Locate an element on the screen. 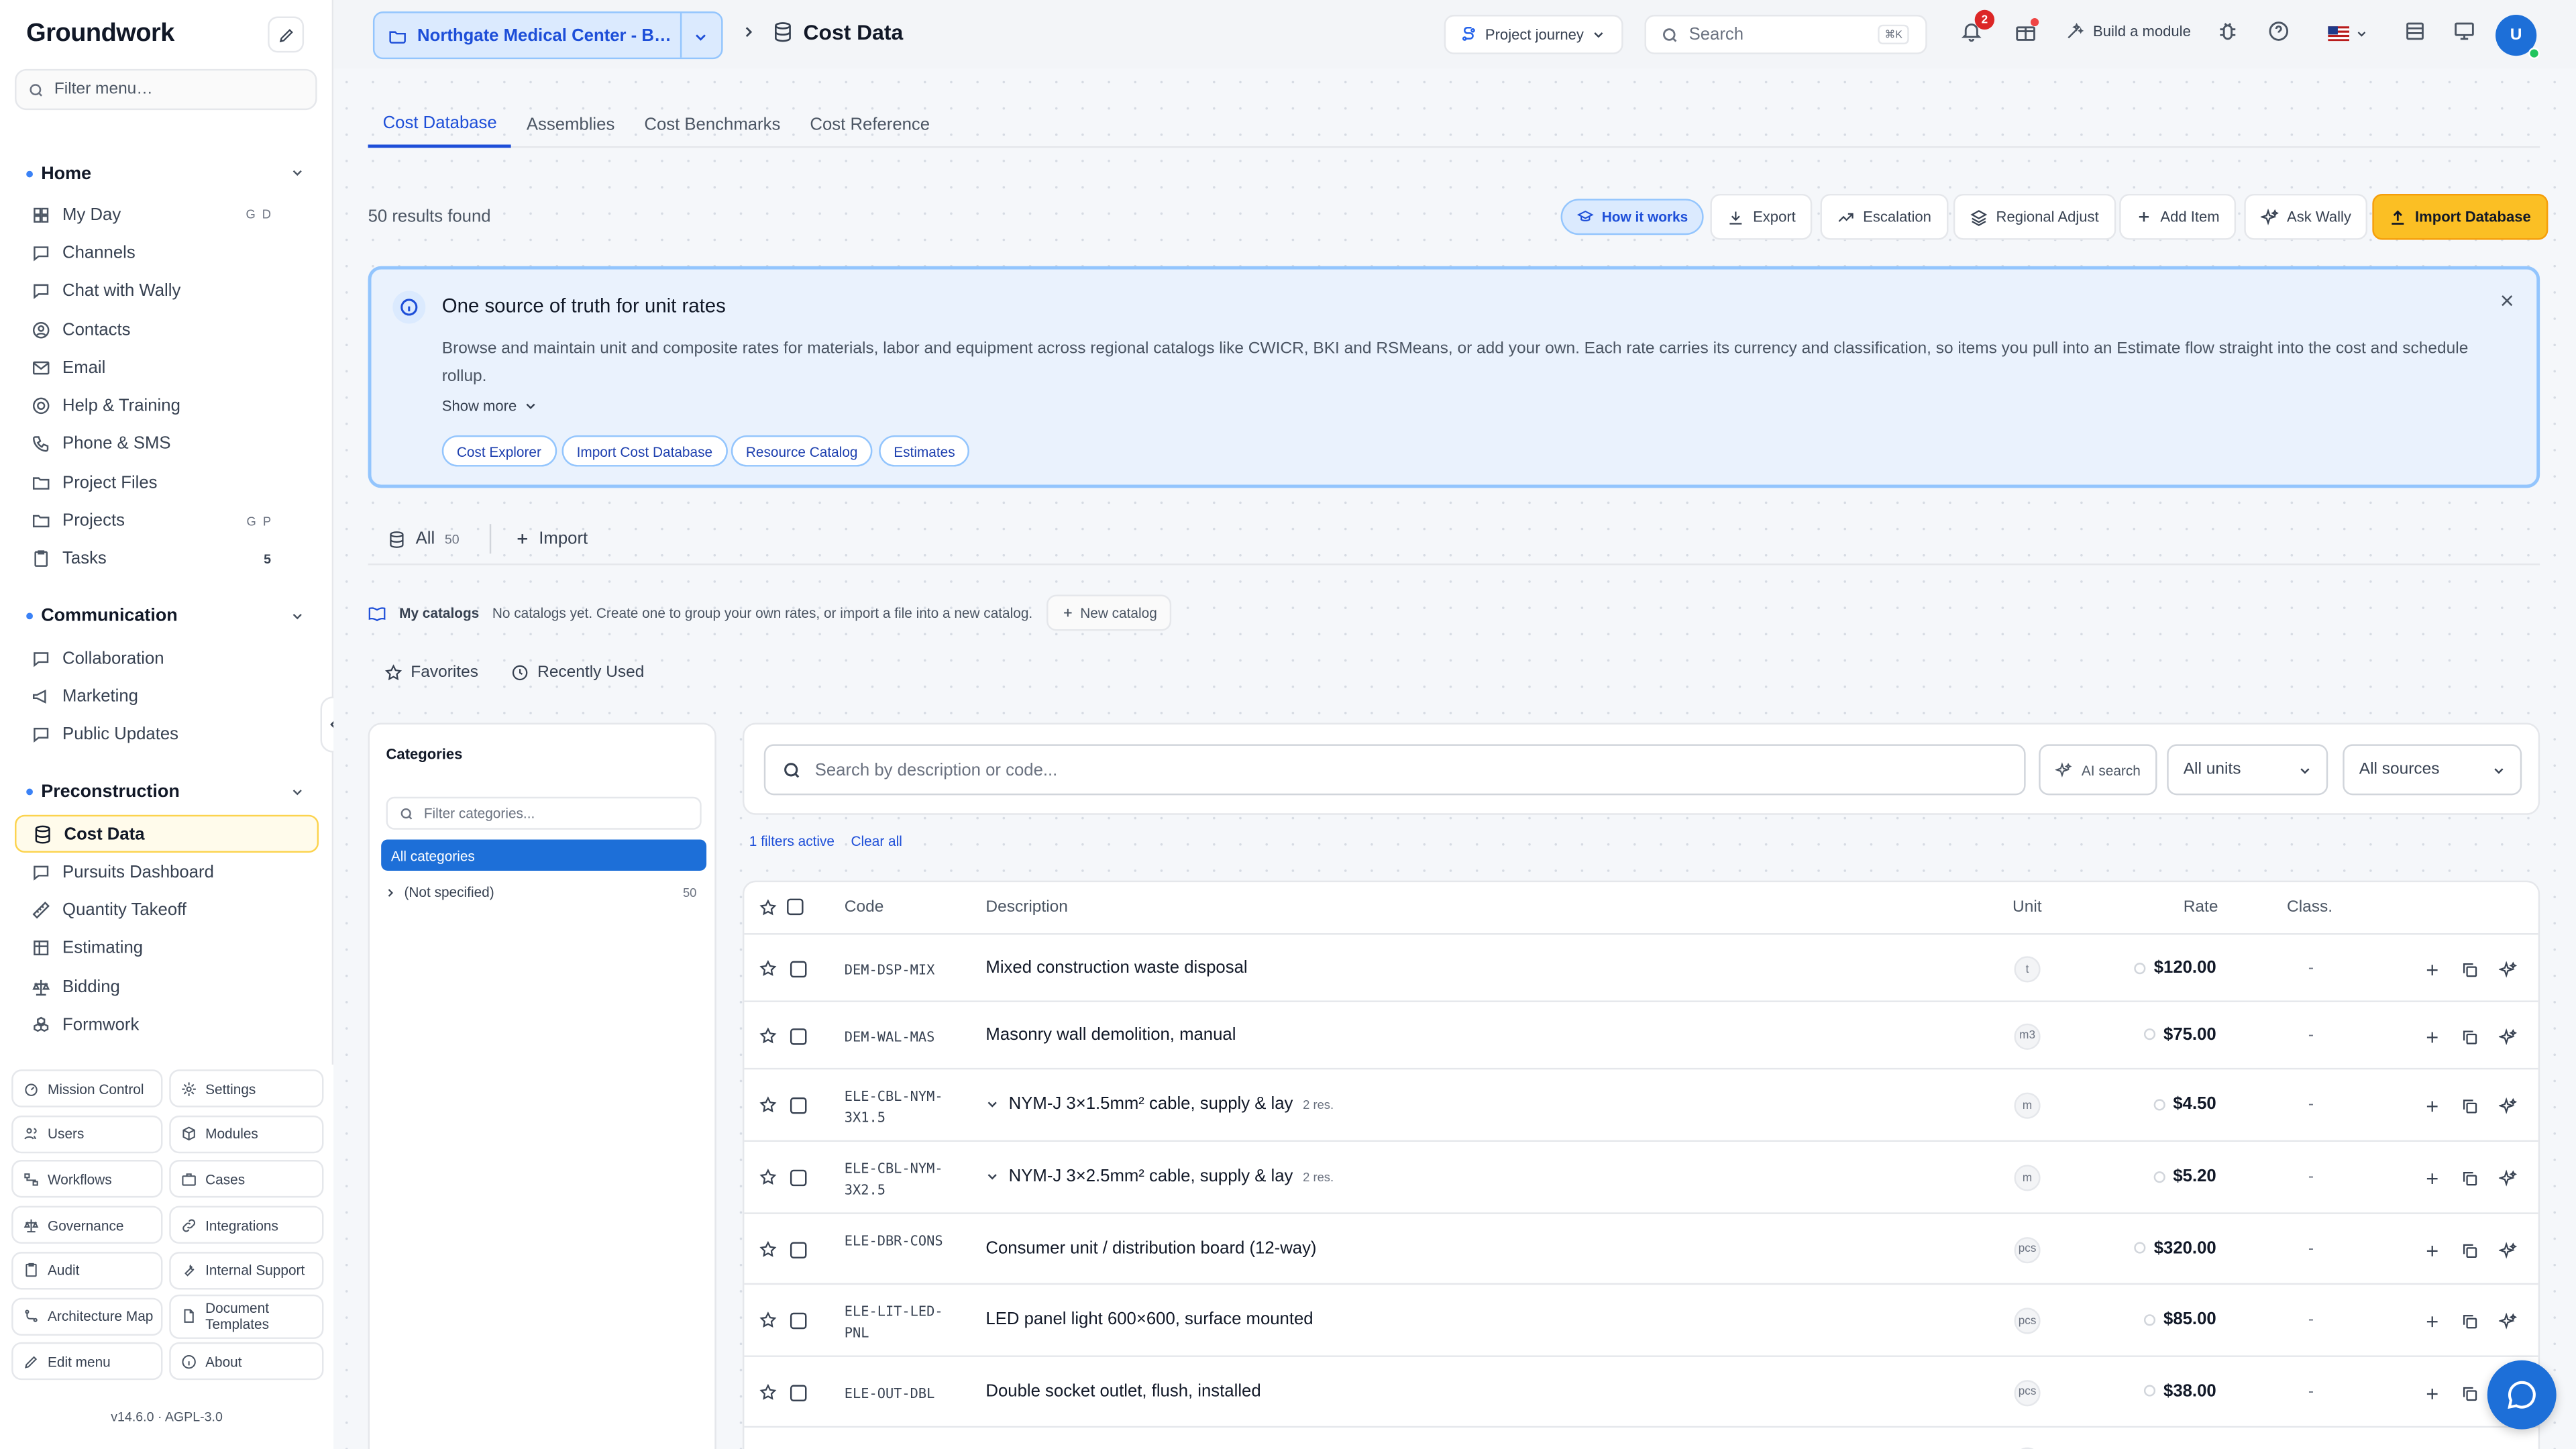 The image size is (2576, 1449). sidebar-item-channels: Channels is located at coordinates (167, 252).